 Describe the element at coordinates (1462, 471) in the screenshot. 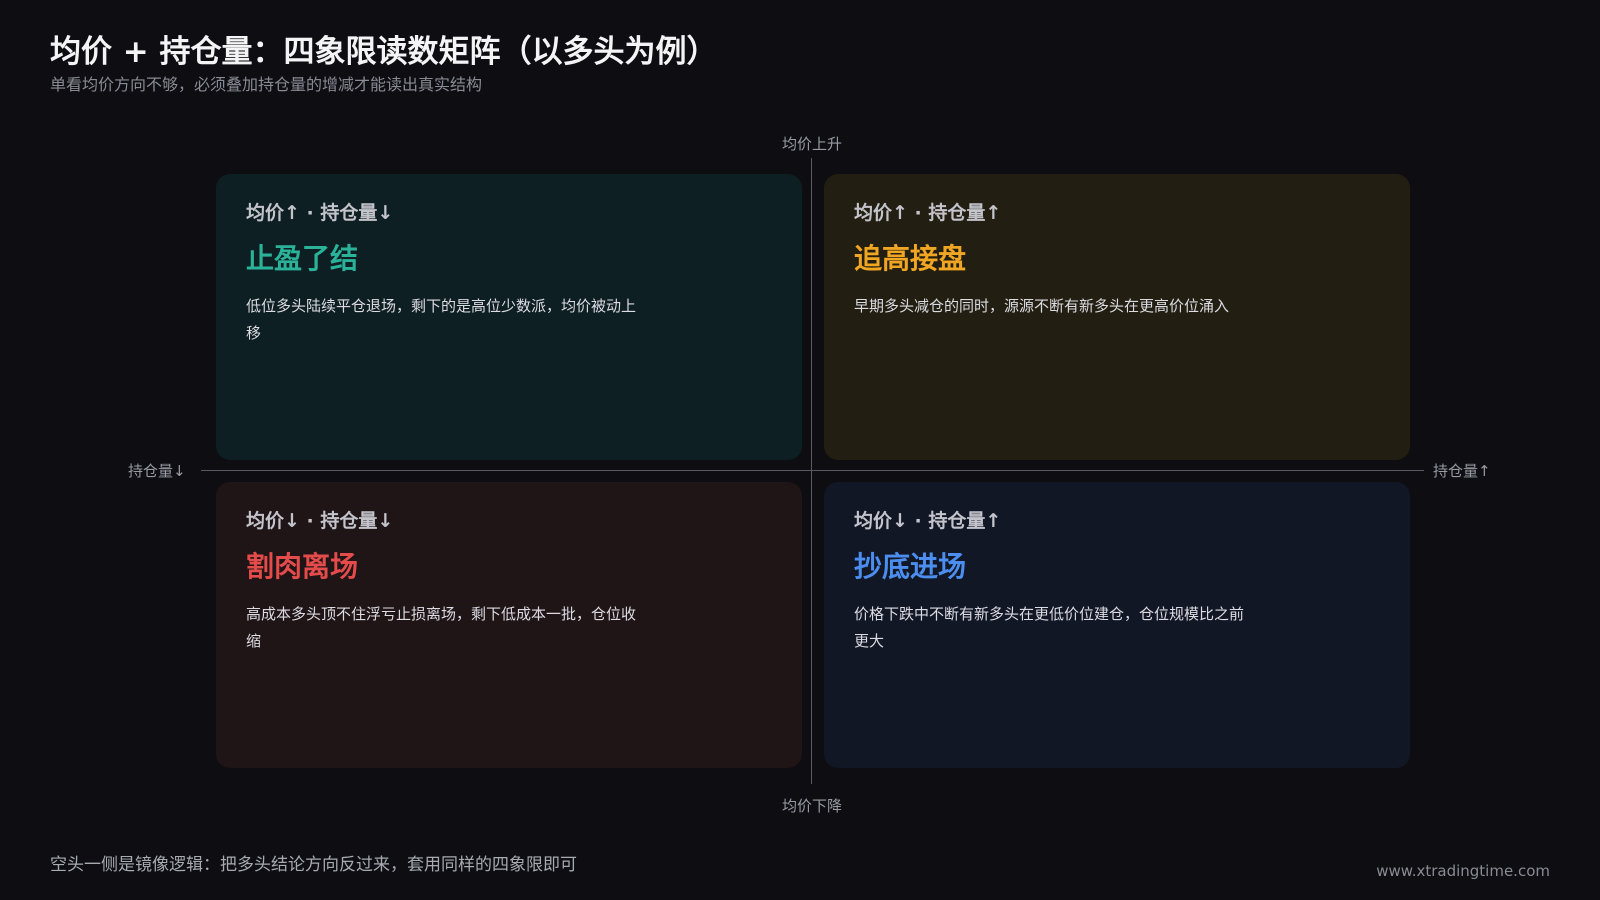

I see `axis-label-right: 持仓量↑` at that location.